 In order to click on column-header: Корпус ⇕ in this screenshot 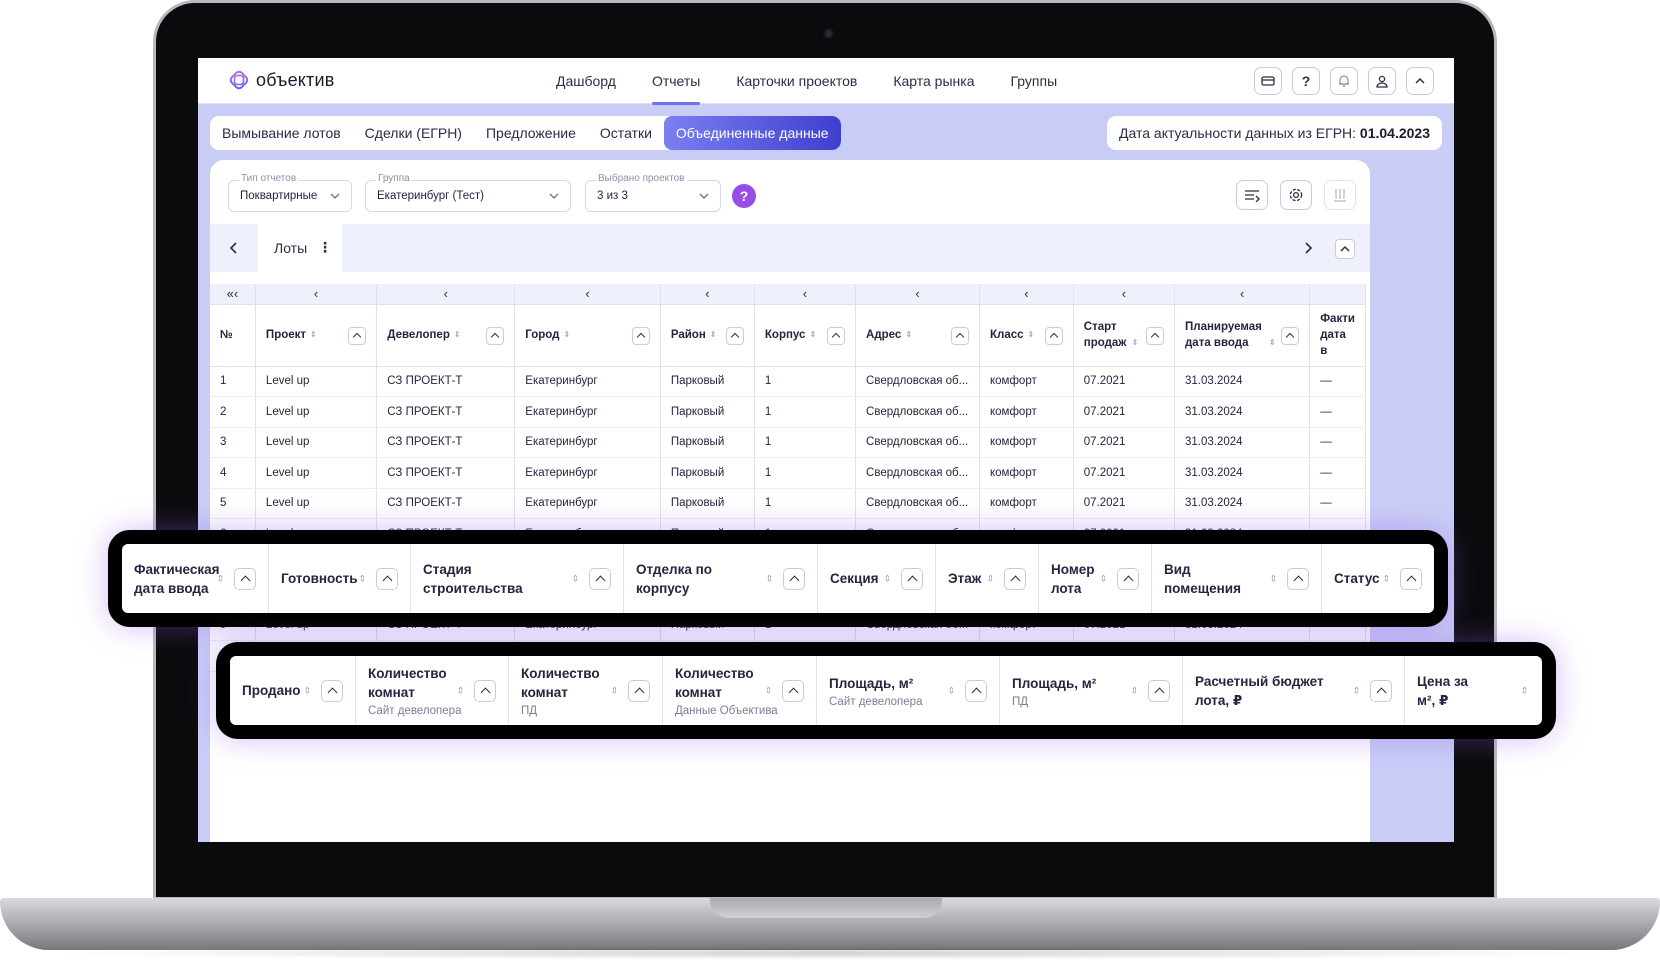, I will do `click(805, 335)`.